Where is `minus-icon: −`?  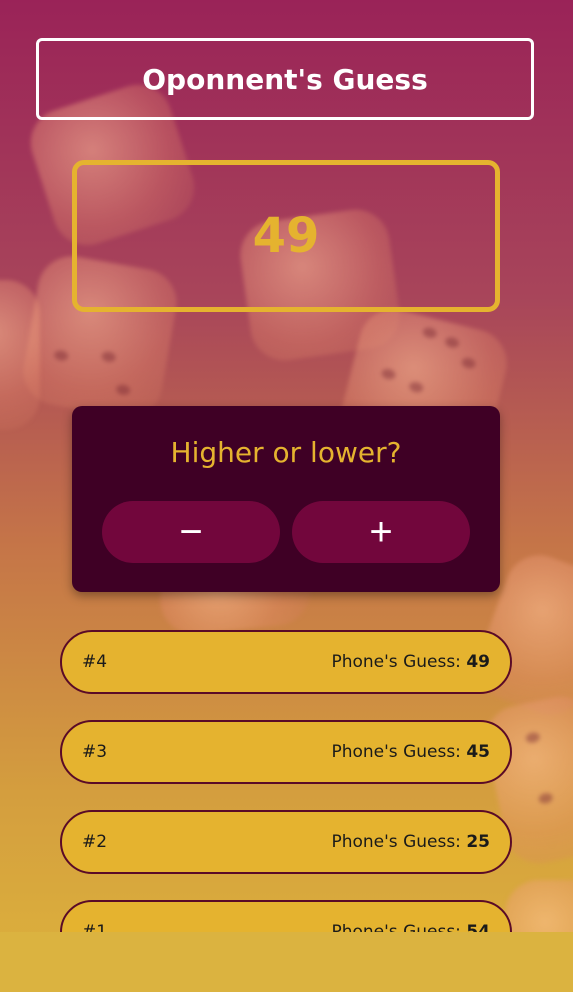
minus-icon: − is located at coordinates (191, 531).